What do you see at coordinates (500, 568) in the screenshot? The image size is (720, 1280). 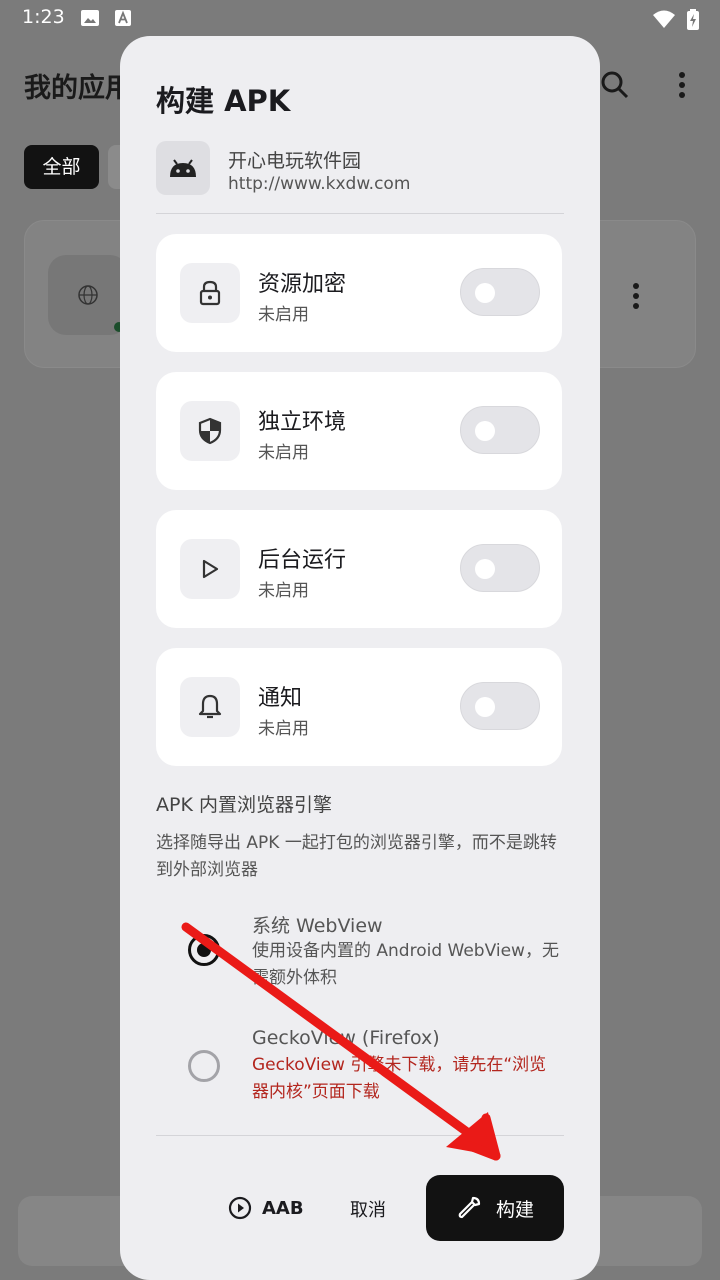 I see `background-run-toggle` at bounding box center [500, 568].